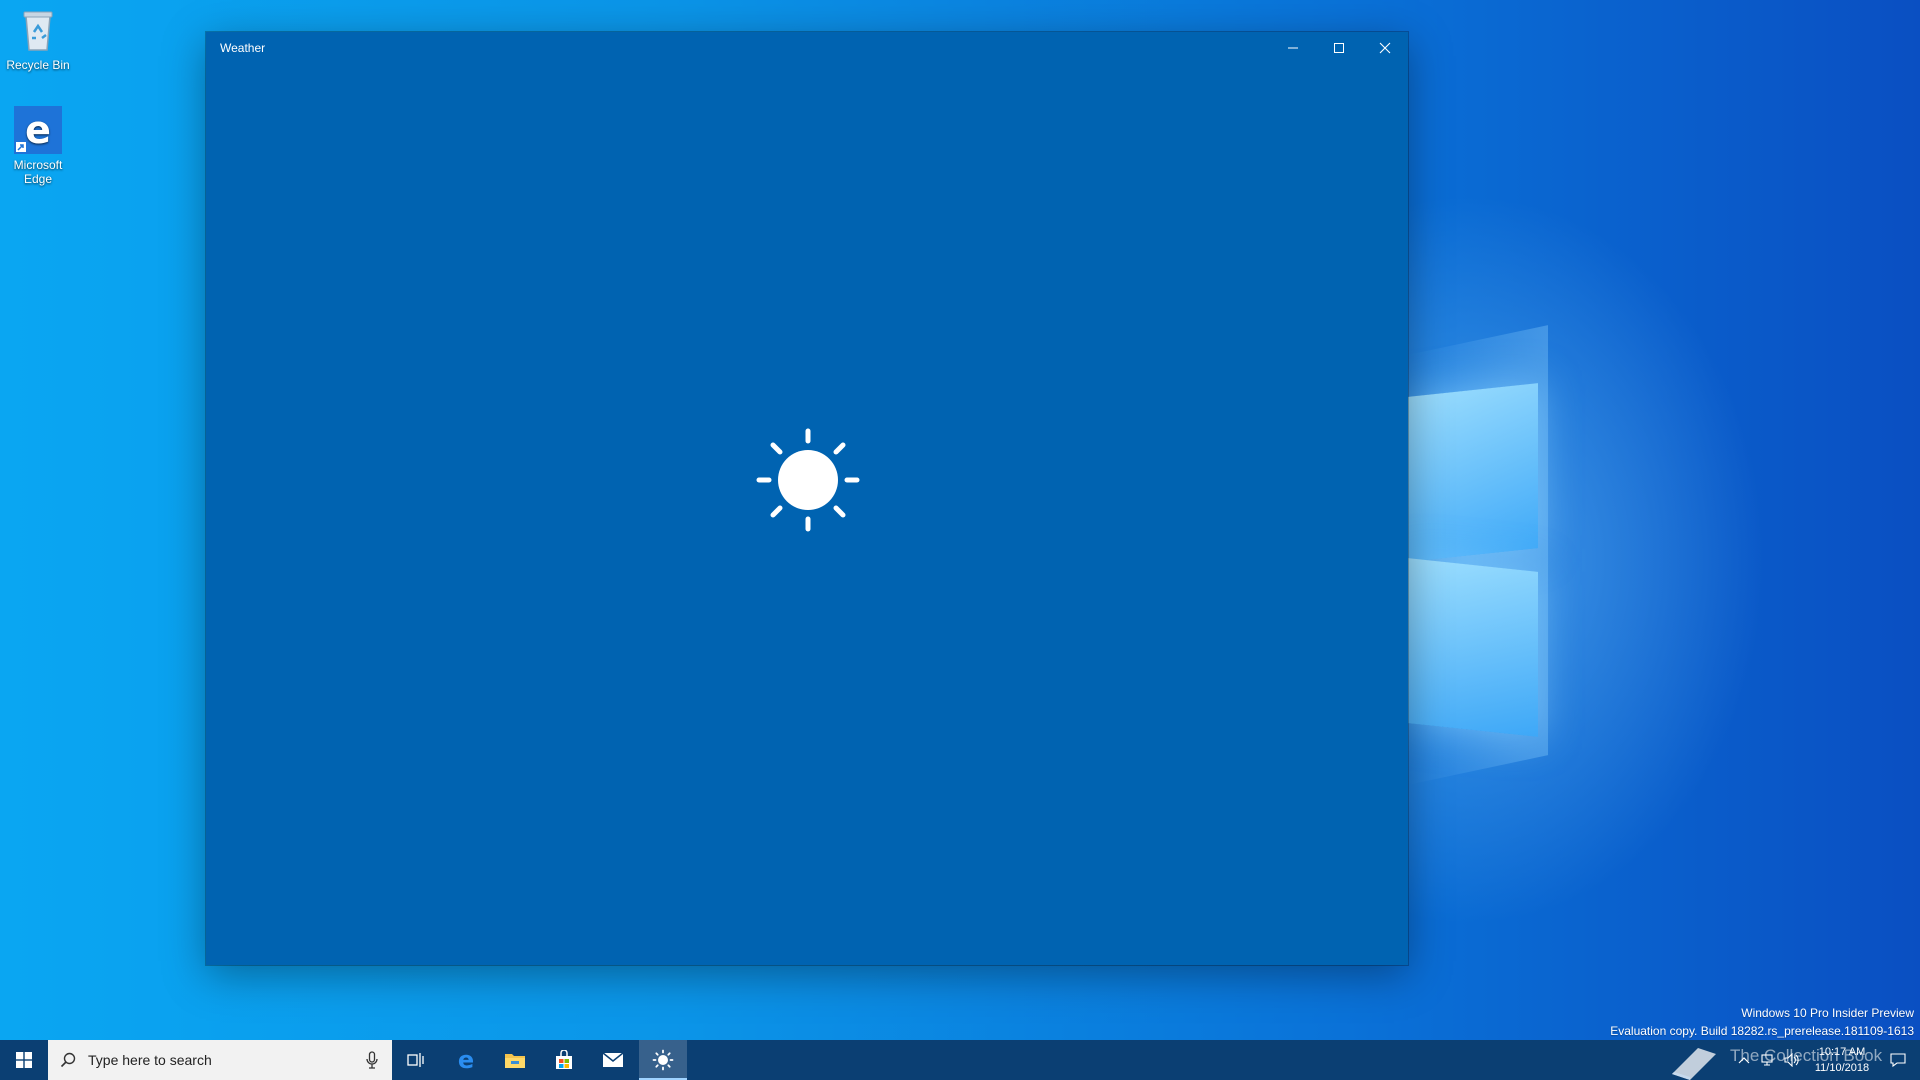  Describe the element at coordinates (38, 172) in the screenshot. I see `desktop-icon-label: Microsoft Edge` at that location.